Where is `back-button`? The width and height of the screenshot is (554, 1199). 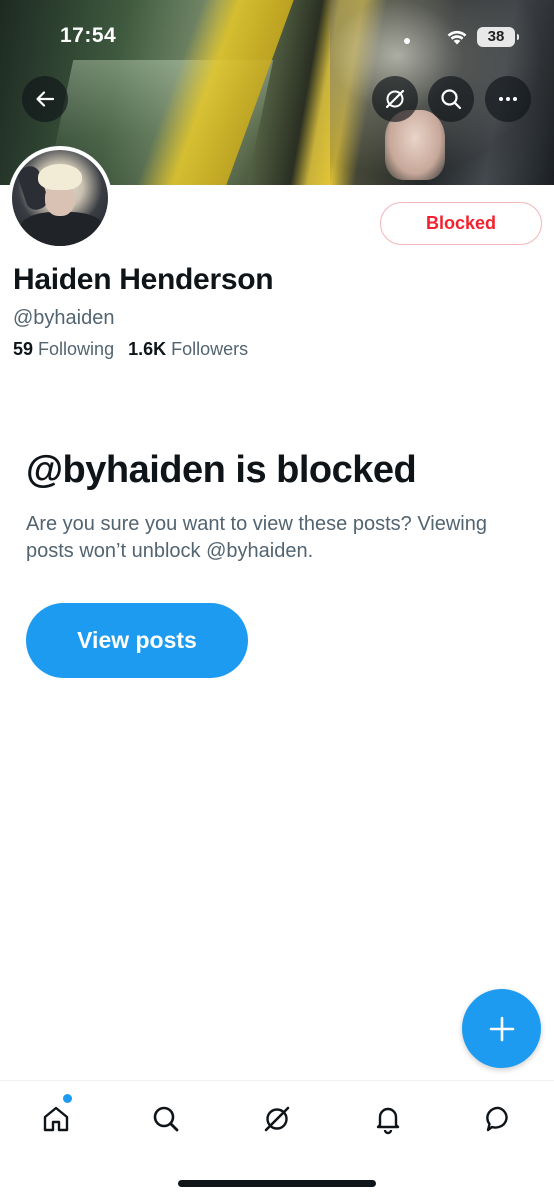
back-button is located at coordinates (45, 99).